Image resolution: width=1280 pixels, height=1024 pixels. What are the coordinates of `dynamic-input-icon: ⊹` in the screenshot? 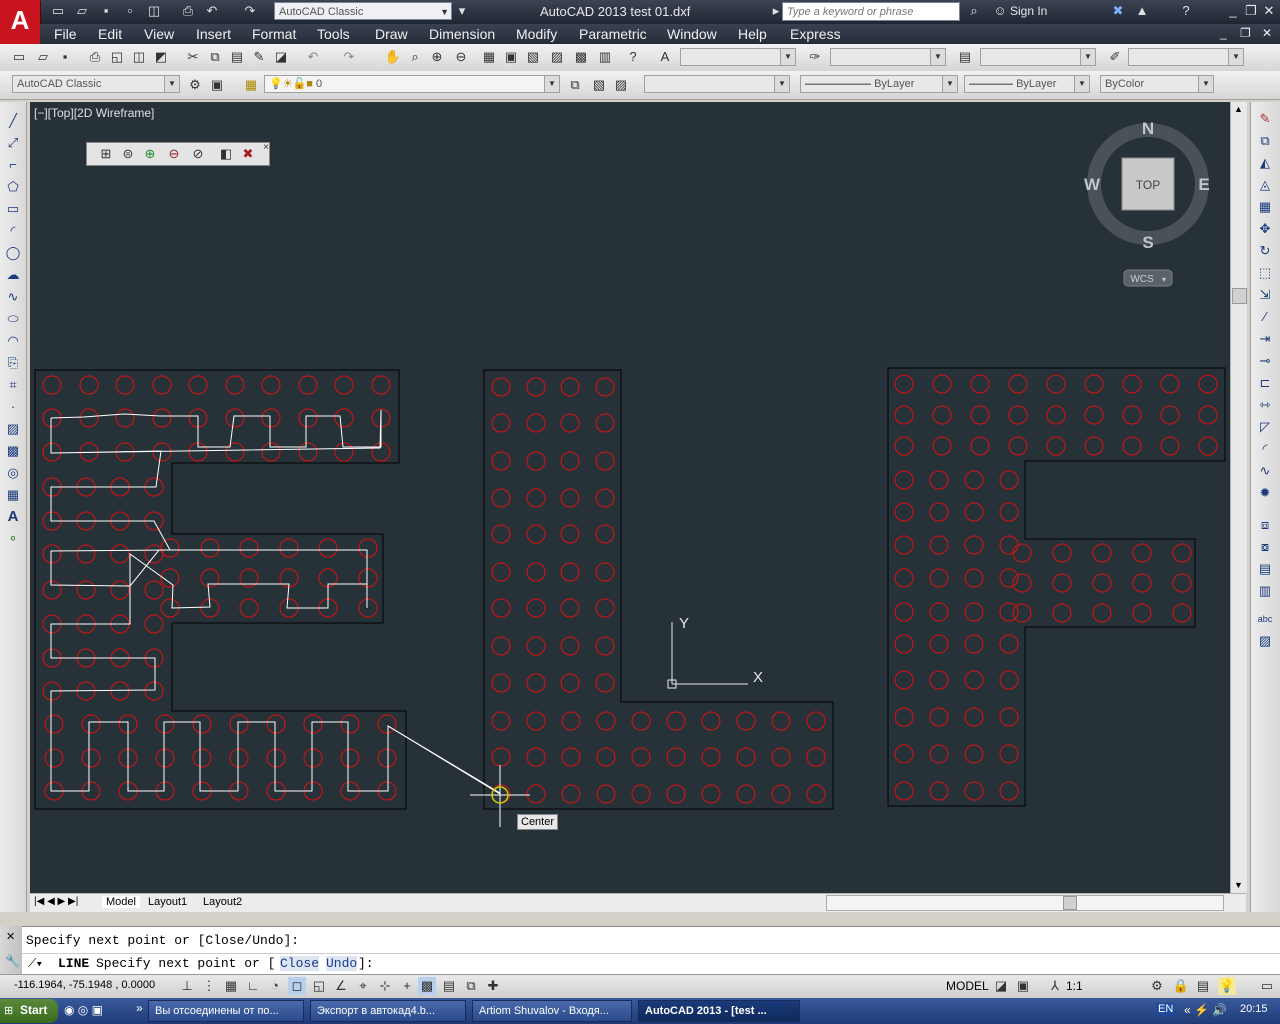 It's located at (385, 986).